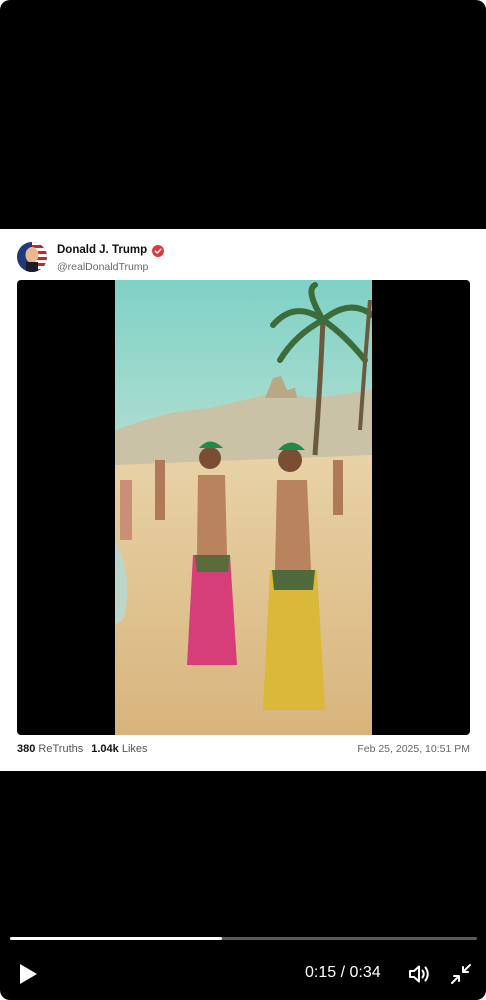 The image size is (486, 1000). What do you see at coordinates (61, 749) in the screenshot?
I see `retruths-label: ReTruths` at bounding box center [61, 749].